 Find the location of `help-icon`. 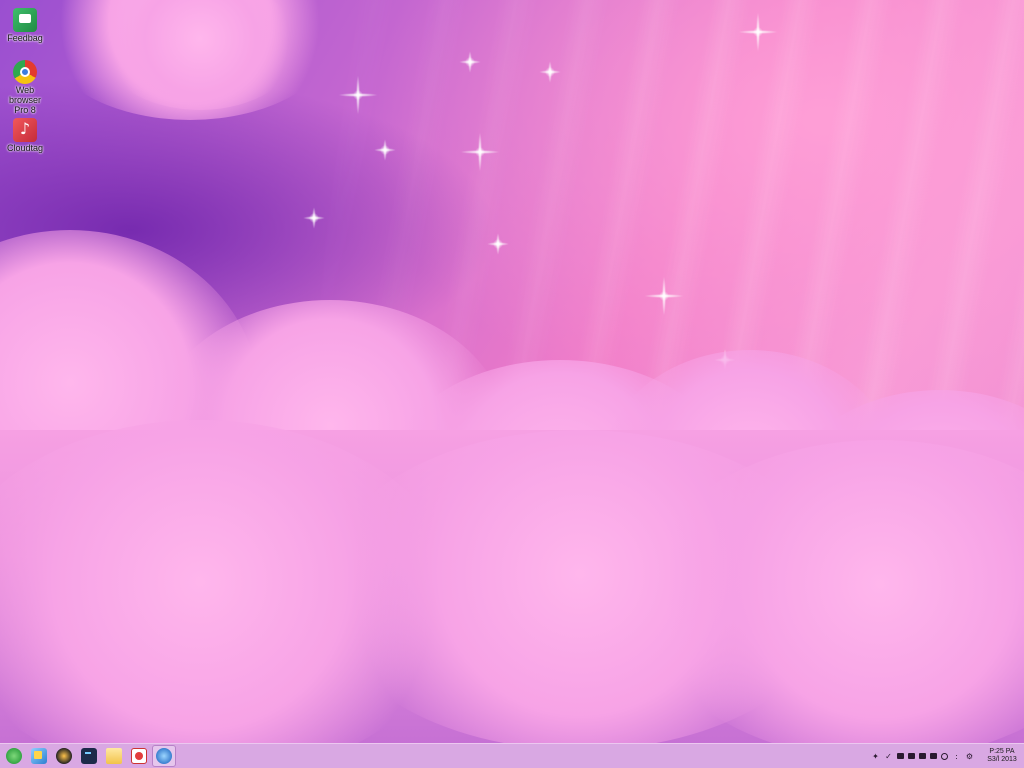

help-icon is located at coordinates (944, 756).